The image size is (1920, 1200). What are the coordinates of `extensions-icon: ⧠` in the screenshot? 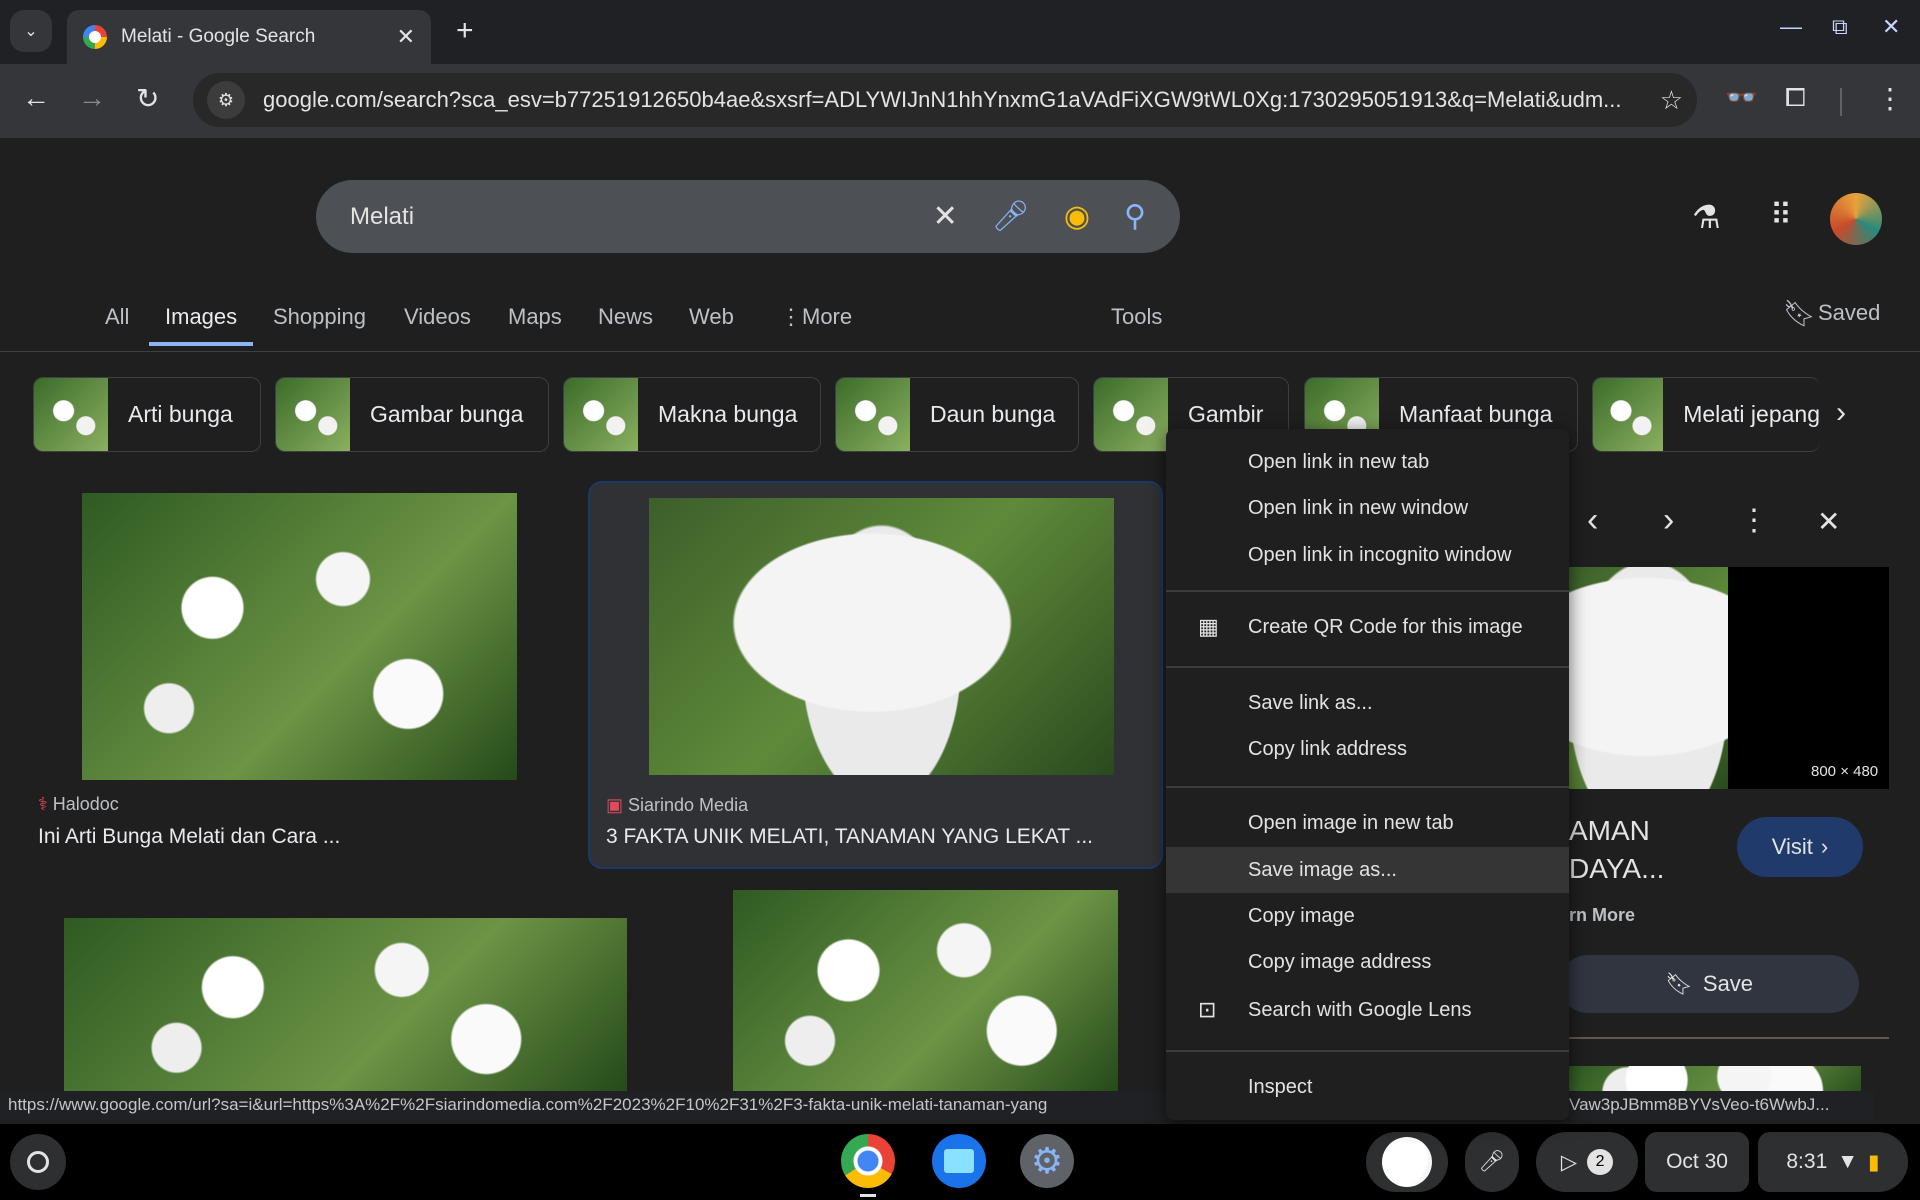 It's located at (1795, 98).